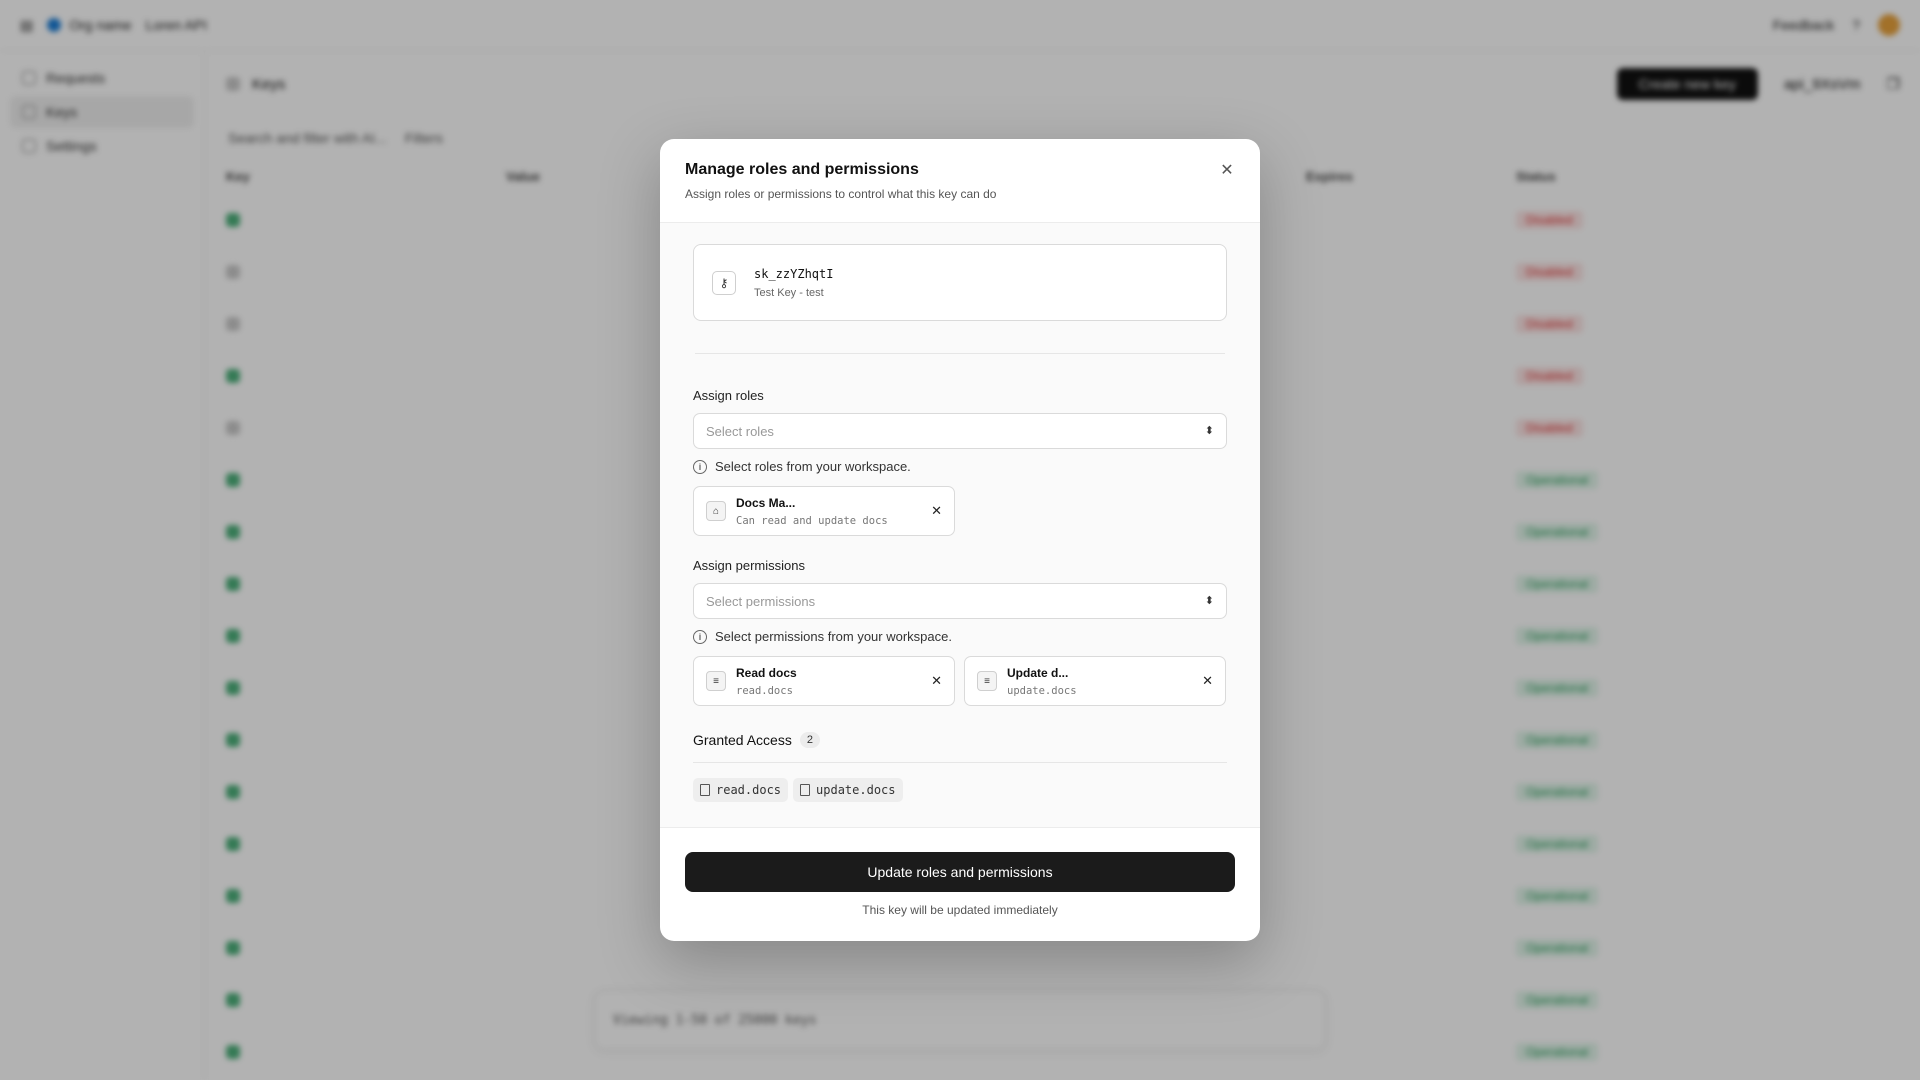 The width and height of the screenshot is (1920, 1080). What do you see at coordinates (812, 520) in the screenshot?
I see `role-chip-desc: Can read and update docs` at bounding box center [812, 520].